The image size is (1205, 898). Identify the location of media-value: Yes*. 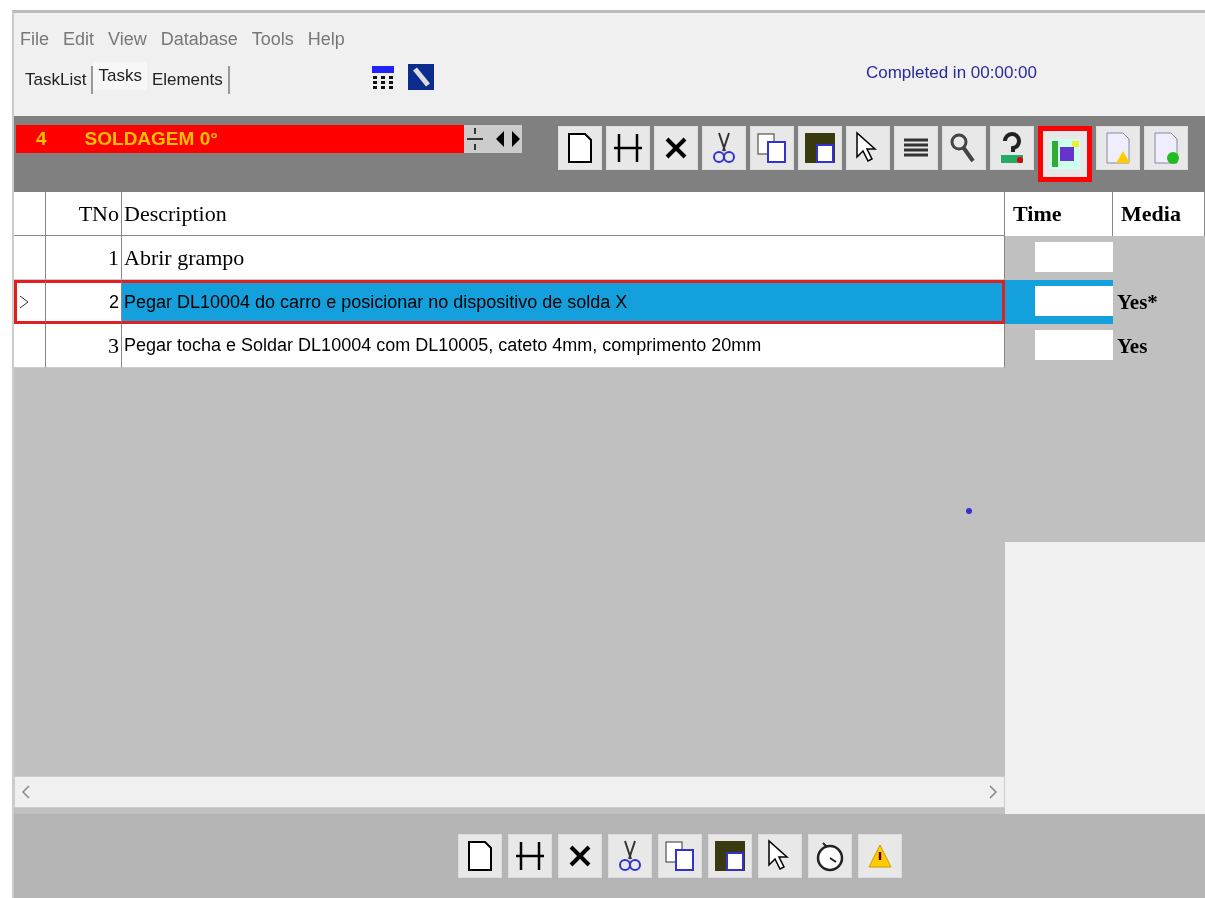
(1137, 302).